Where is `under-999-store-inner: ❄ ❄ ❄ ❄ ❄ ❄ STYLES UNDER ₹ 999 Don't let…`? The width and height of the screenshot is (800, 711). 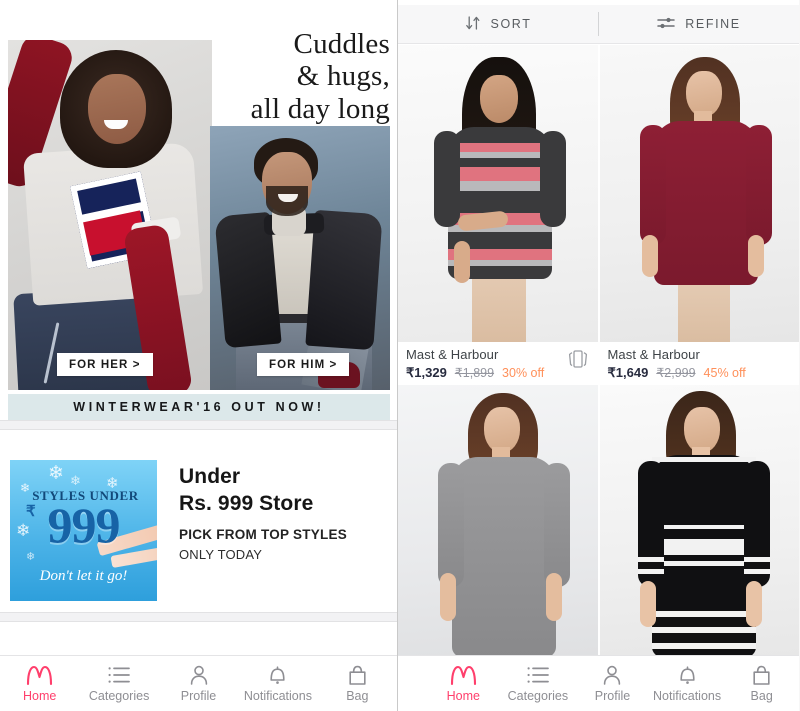
under-999-store-inner: ❄ ❄ ❄ ❄ ❄ ❄ STYLES UNDER ₹ 999 Don't let… is located at coordinates (178, 530).